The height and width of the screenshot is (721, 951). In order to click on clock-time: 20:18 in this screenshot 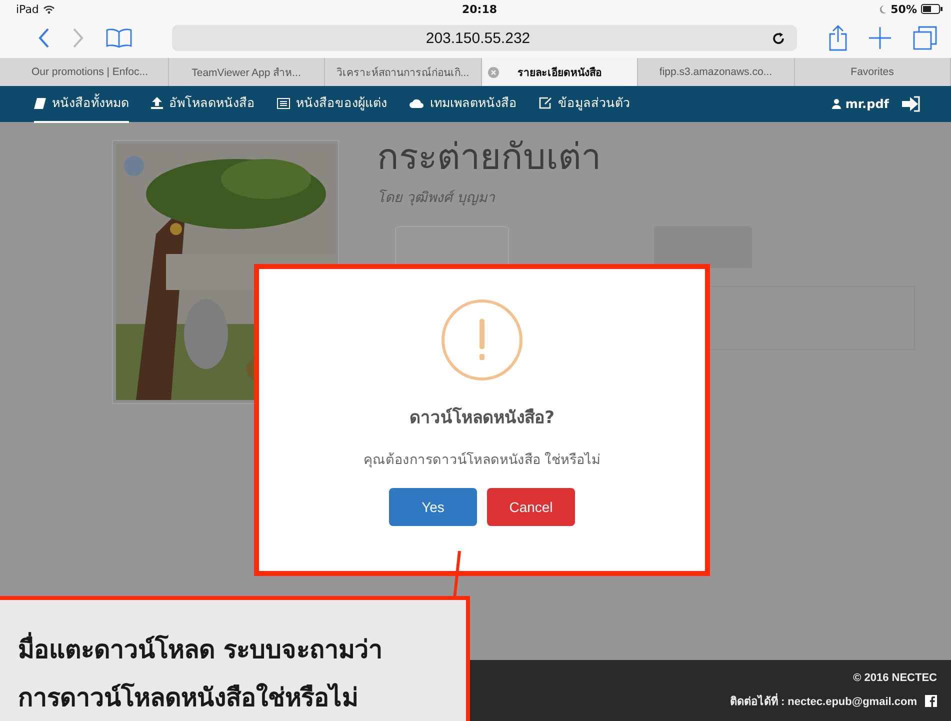, I will do `click(479, 9)`.